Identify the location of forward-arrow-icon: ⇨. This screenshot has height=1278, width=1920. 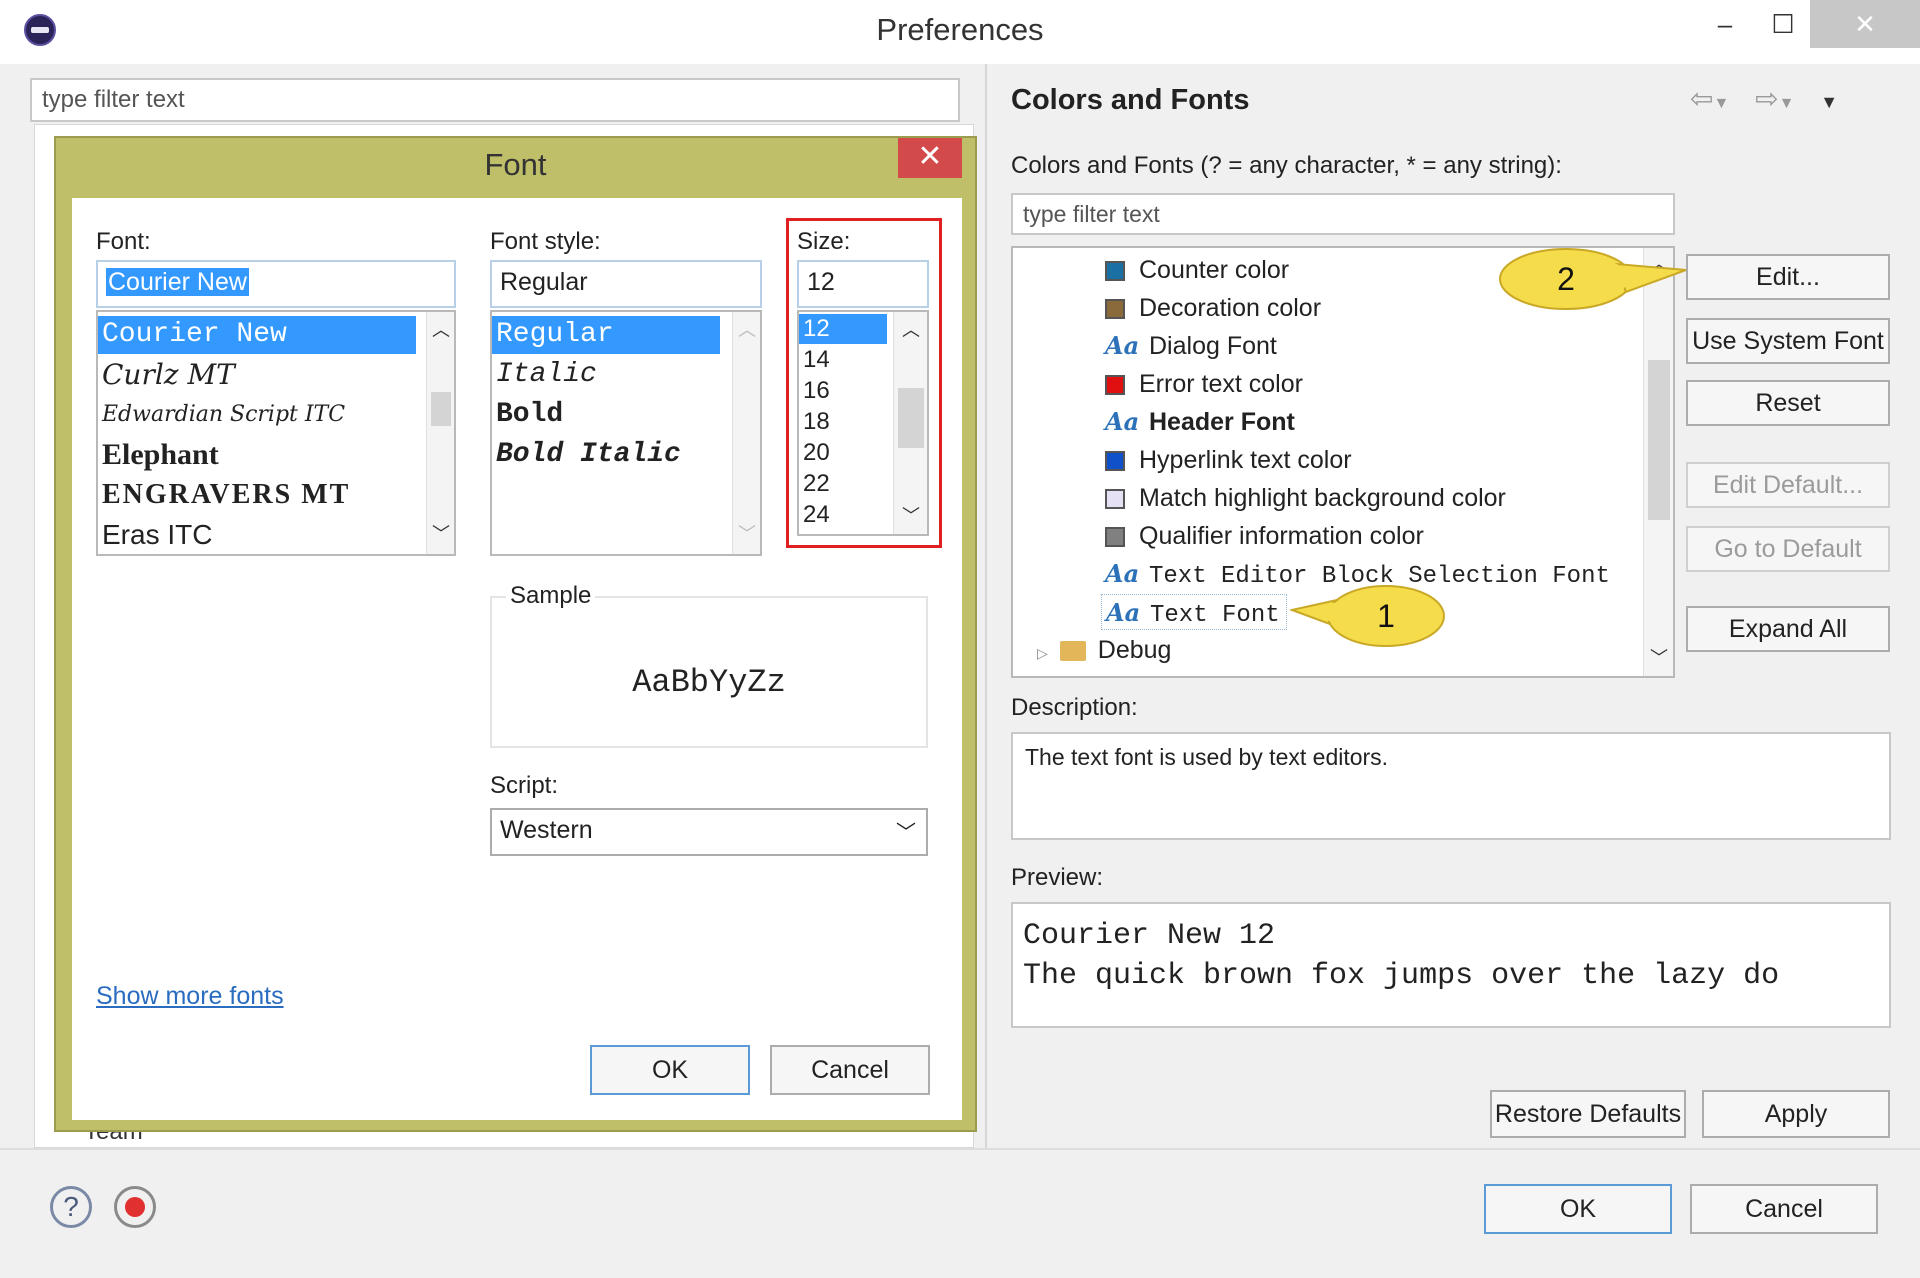
(1766, 98).